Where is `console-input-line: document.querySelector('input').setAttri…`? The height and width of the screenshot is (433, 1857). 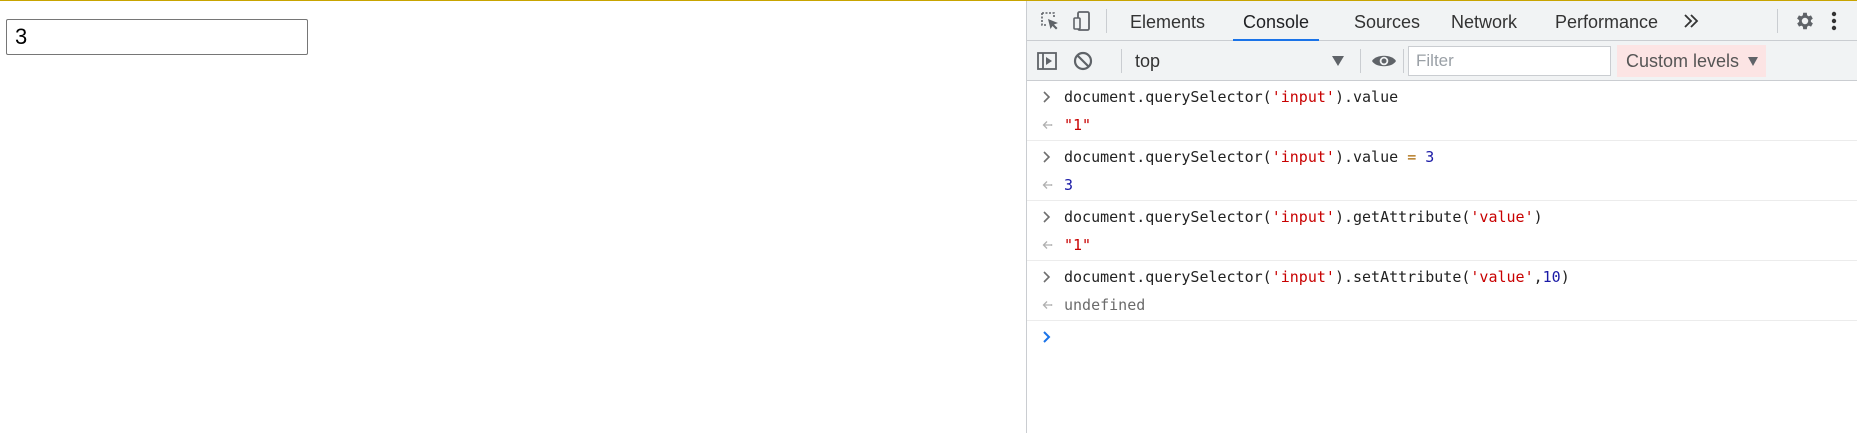 console-input-line: document.querySelector('input').setAttri… is located at coordinates (1442, 277).